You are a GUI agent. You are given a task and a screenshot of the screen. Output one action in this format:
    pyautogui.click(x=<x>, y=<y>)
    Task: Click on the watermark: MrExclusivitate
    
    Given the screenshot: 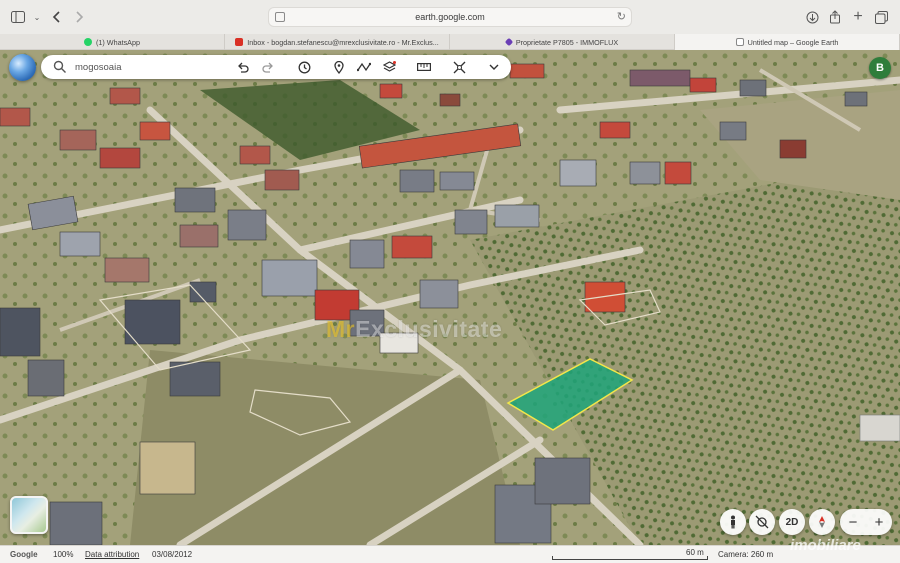 What is the action you would take?
    pyautogui.click(x=414, y=329)
    